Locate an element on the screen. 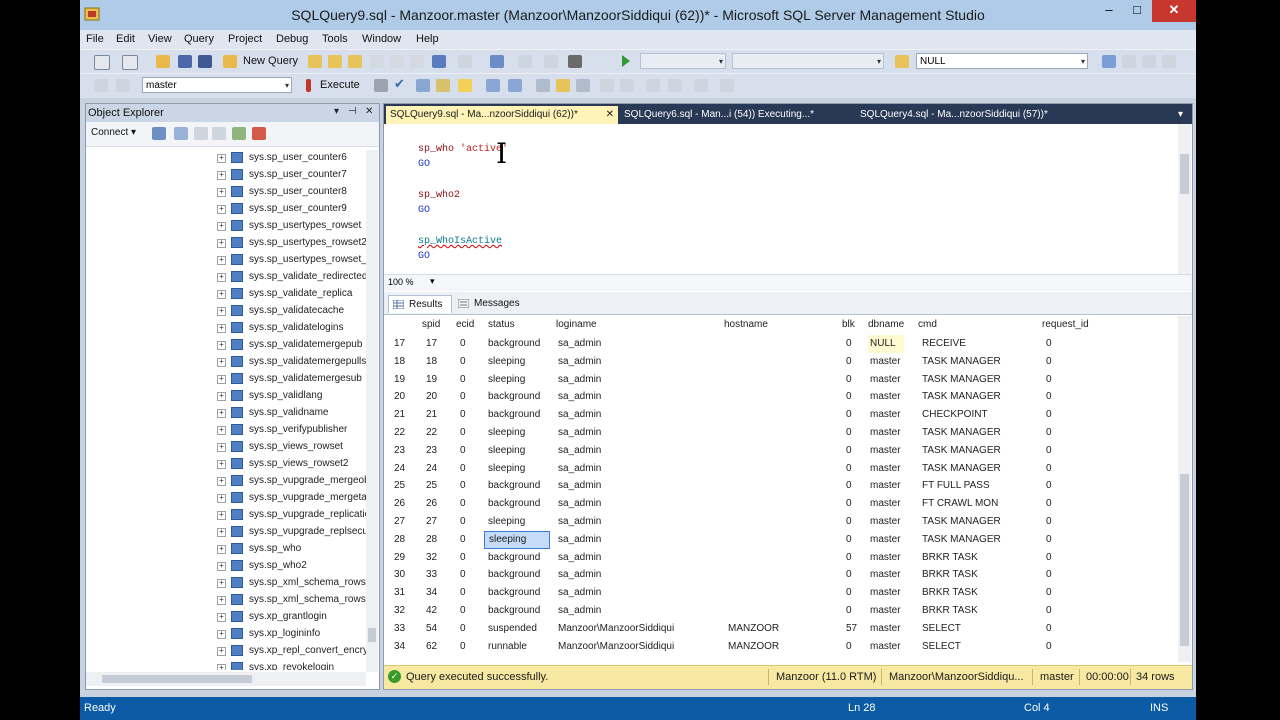 This screenshot has width=1280, height=720. connect-dropdown: Connect ▾ is located at coordinates (113, 132).